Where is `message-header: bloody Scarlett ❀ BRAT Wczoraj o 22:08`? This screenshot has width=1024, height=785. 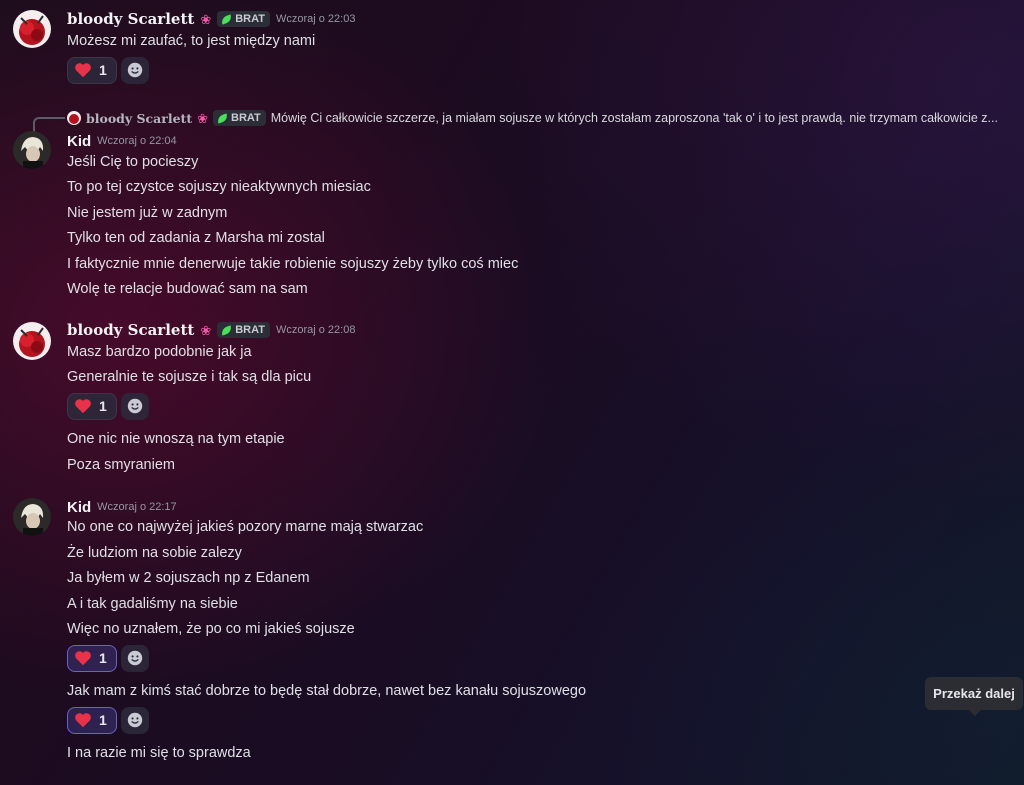 message-header: bloody Scarlett ❀ BRAT Wczoraj o 22:08 is located at coordinates (211, 330).